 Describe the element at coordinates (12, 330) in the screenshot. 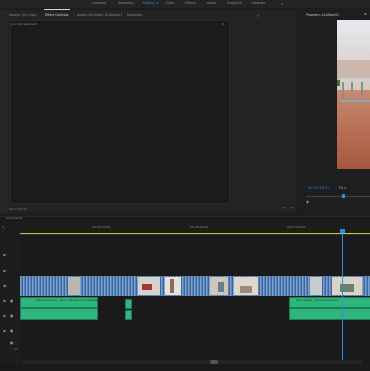

I see `track-a3-solo-icon: ●` at that location.